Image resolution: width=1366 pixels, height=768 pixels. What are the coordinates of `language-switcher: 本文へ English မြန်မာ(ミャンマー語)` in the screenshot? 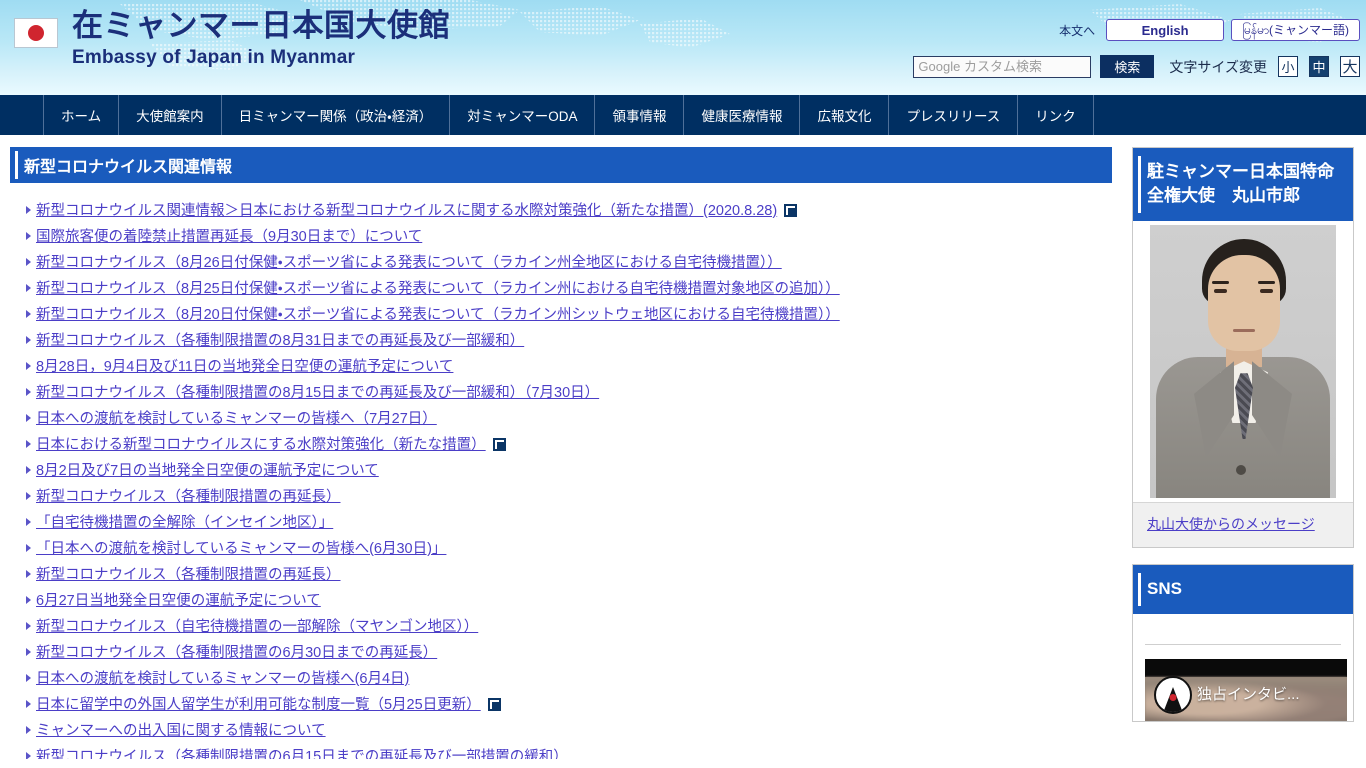 It's located at (1207, 30).